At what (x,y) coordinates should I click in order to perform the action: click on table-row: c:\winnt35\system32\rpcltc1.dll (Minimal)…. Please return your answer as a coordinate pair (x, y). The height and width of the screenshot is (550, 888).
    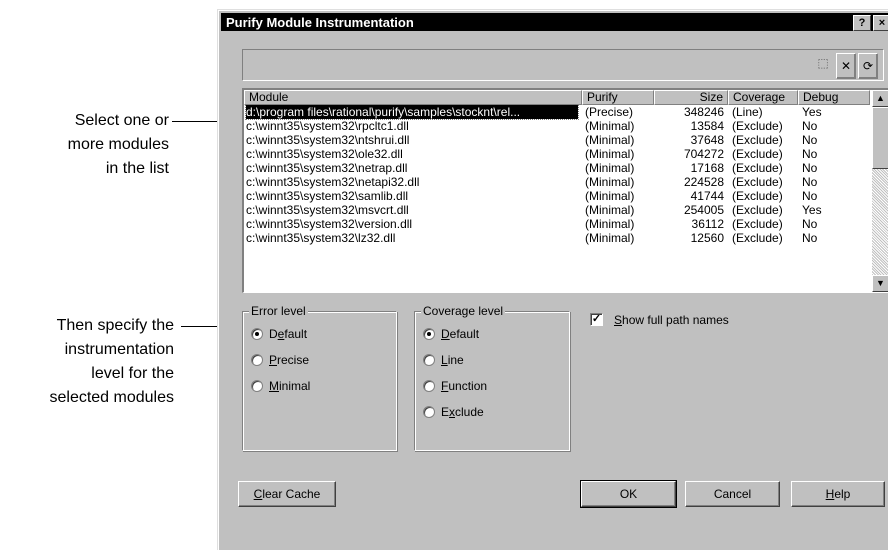
    Looking at the image, I should click on (557, 126).